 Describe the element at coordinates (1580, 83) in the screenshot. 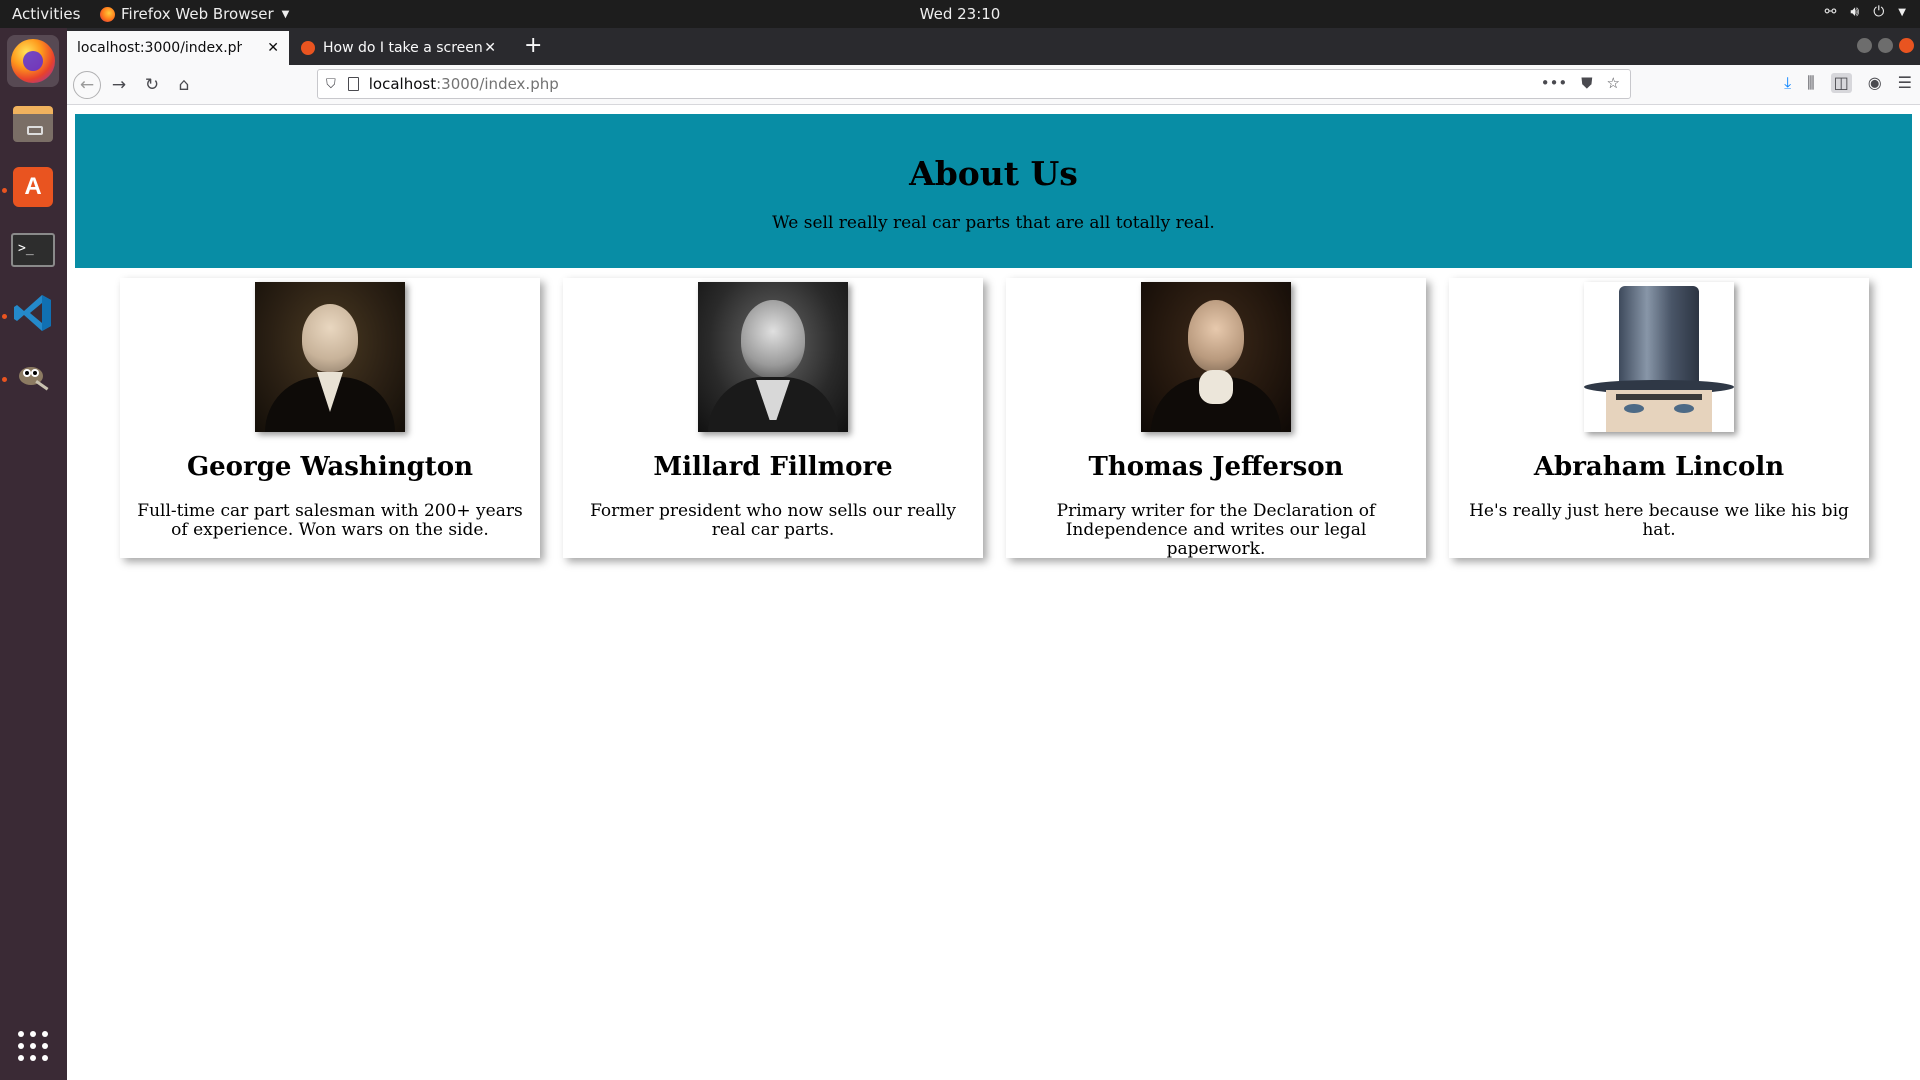

I see `url-actions: ••• ⛊ ☆` at that location.